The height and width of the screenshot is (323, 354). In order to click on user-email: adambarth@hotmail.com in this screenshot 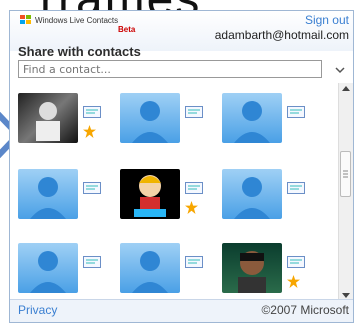, I will do `click(281, 35)`.